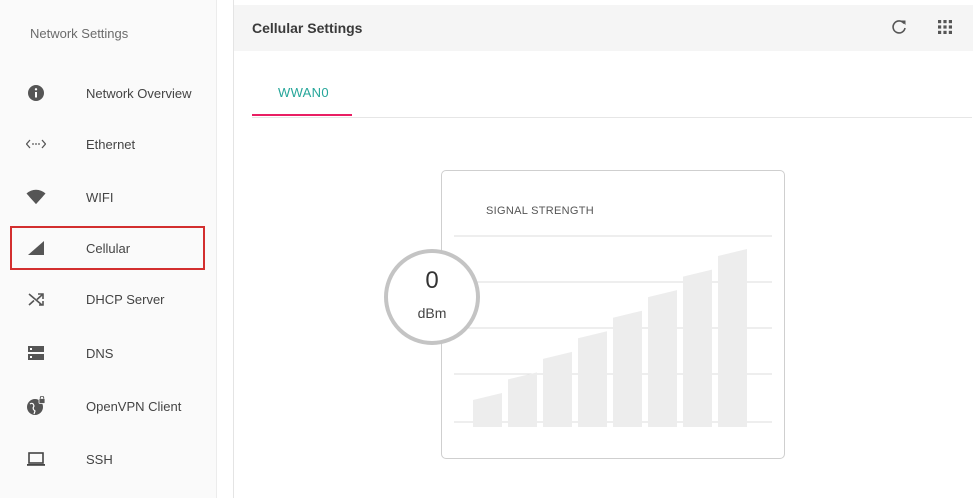  I want to click on sidebar-item-label: SSH, so click(99, 459).